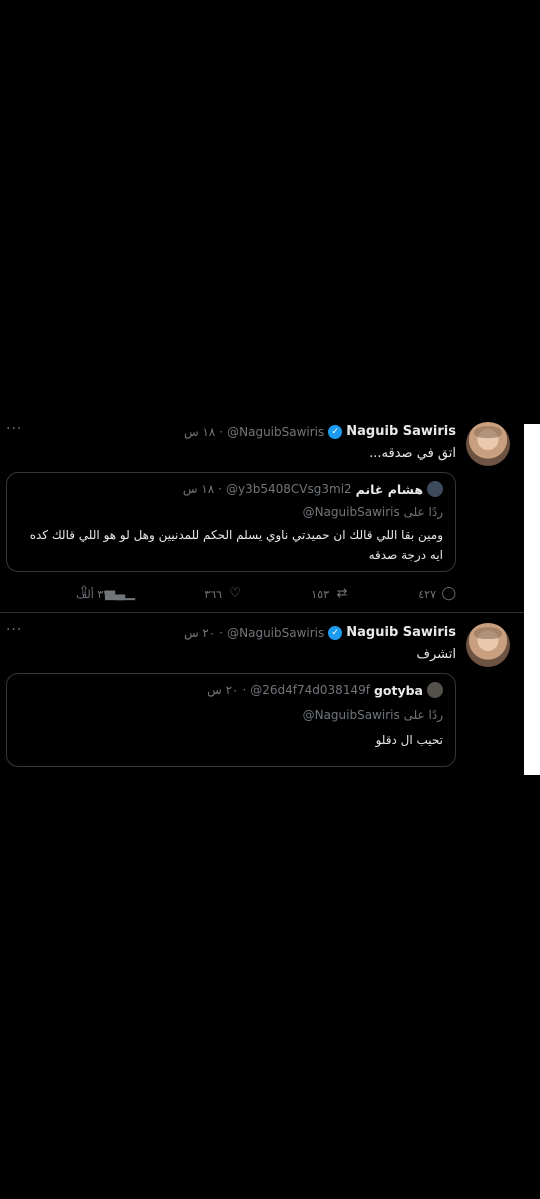 The image size is (540, 1199). Describe the element at coordinates (84, 592) in the screenshot. I see `share-icon: ⇧` at that location.